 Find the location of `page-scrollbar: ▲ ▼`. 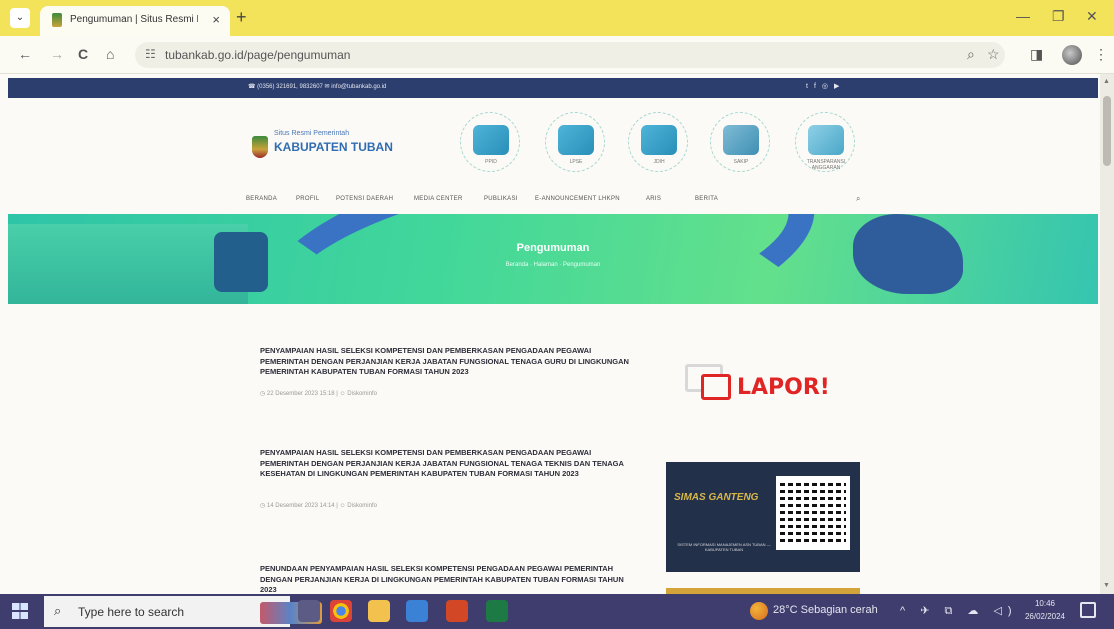

page-scrollbar: ▲ ▼ is located at coordinates (1107, 334).